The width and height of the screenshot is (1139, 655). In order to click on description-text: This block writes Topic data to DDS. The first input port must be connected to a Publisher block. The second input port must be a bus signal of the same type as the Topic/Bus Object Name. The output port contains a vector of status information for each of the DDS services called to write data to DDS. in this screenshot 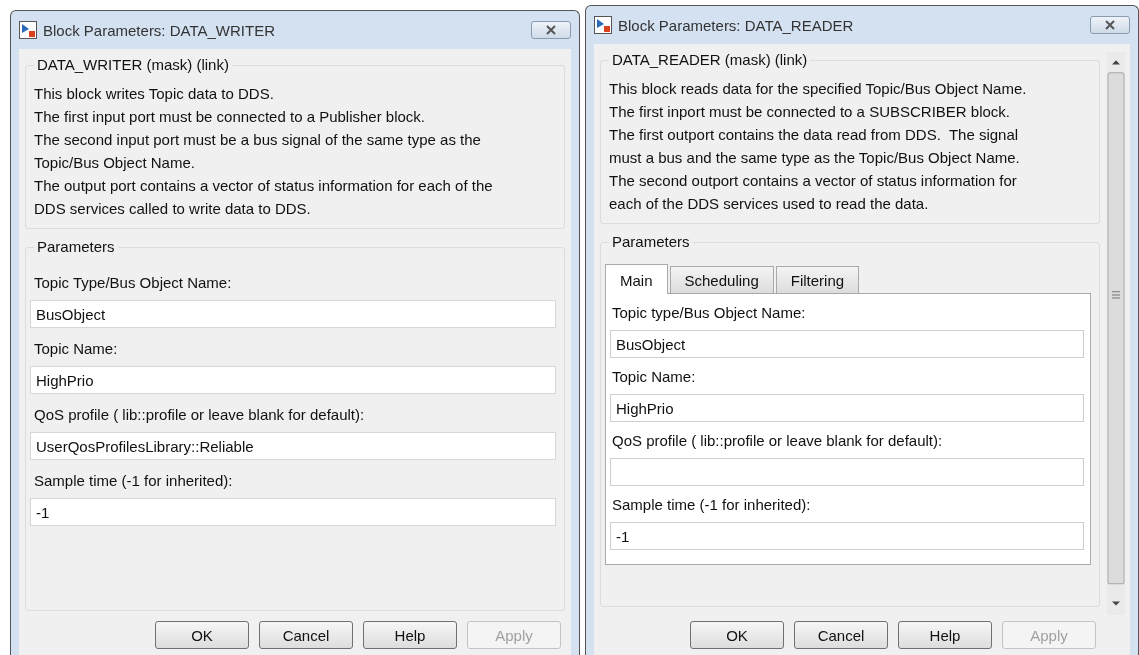, I will do `click(264, 151)`.